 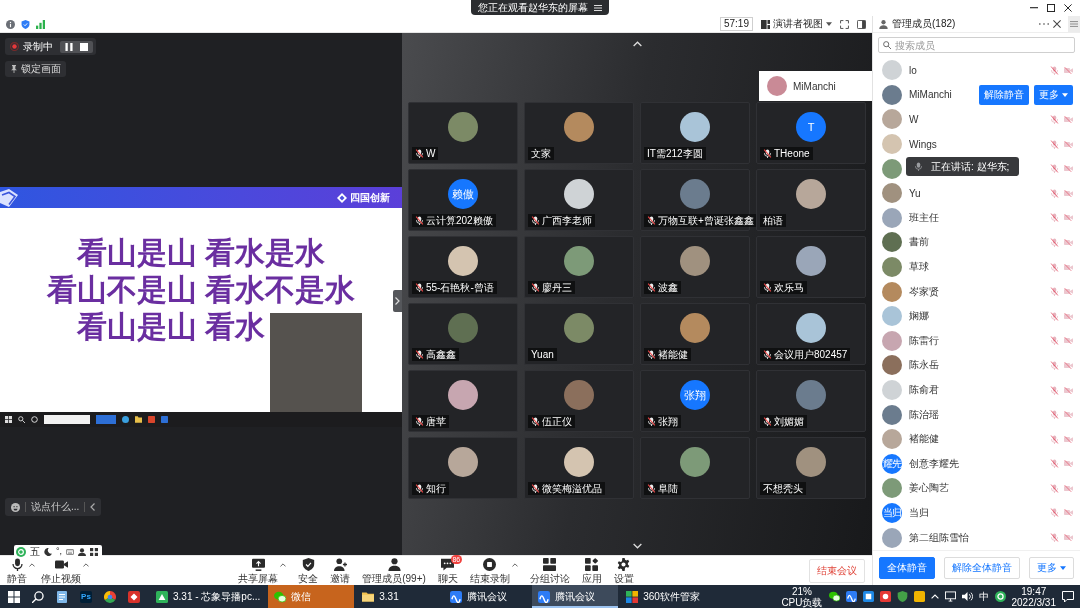 What do you see at coordinates (637, 546) in the screenshot?
I see `chevron-down-icon` at bounding box center [637, 546].